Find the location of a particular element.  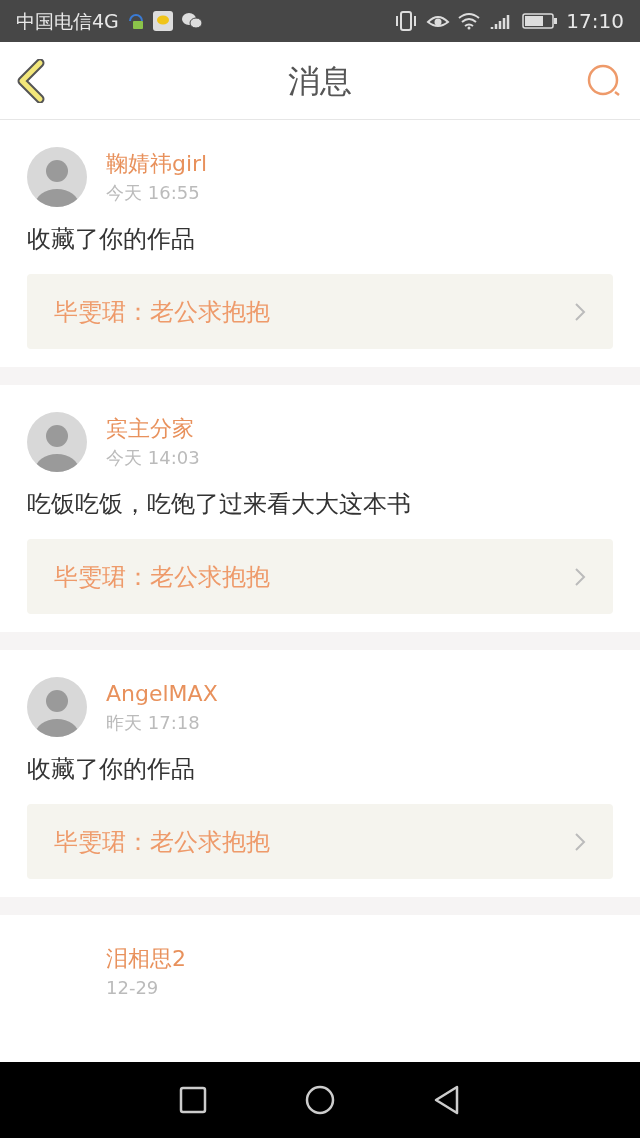

user-name: 宾主分家 is located at coordinates (153, 429).